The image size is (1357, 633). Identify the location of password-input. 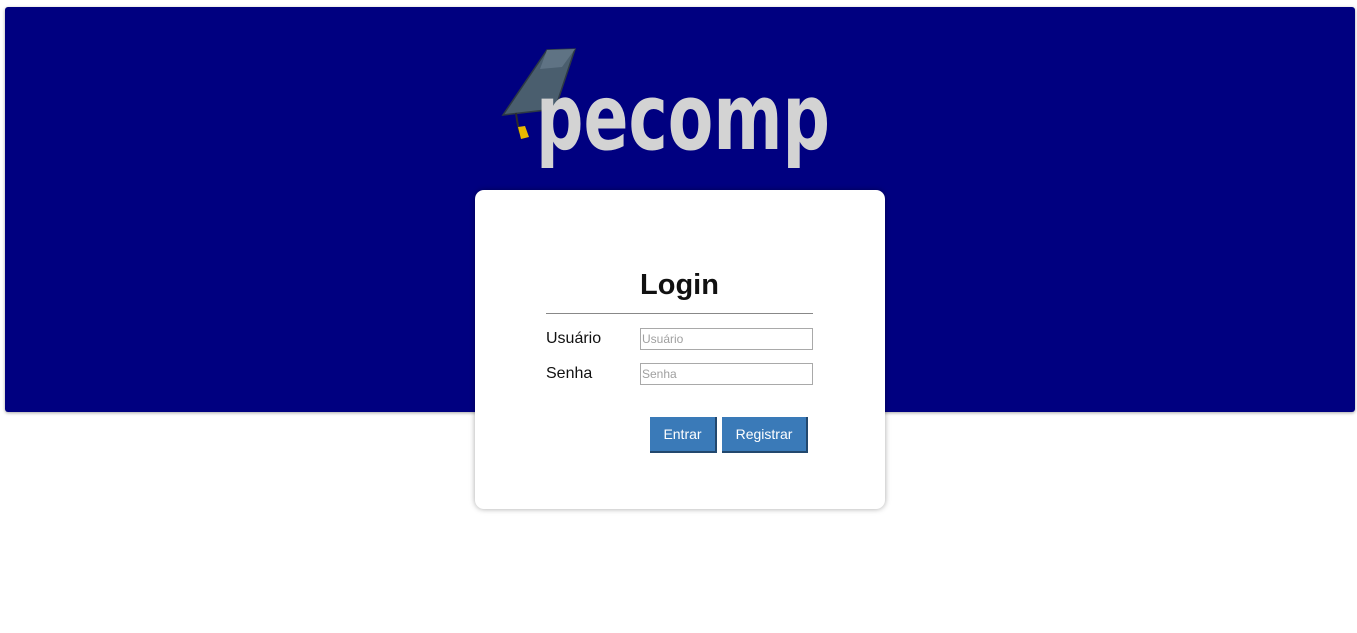
(726, 374).